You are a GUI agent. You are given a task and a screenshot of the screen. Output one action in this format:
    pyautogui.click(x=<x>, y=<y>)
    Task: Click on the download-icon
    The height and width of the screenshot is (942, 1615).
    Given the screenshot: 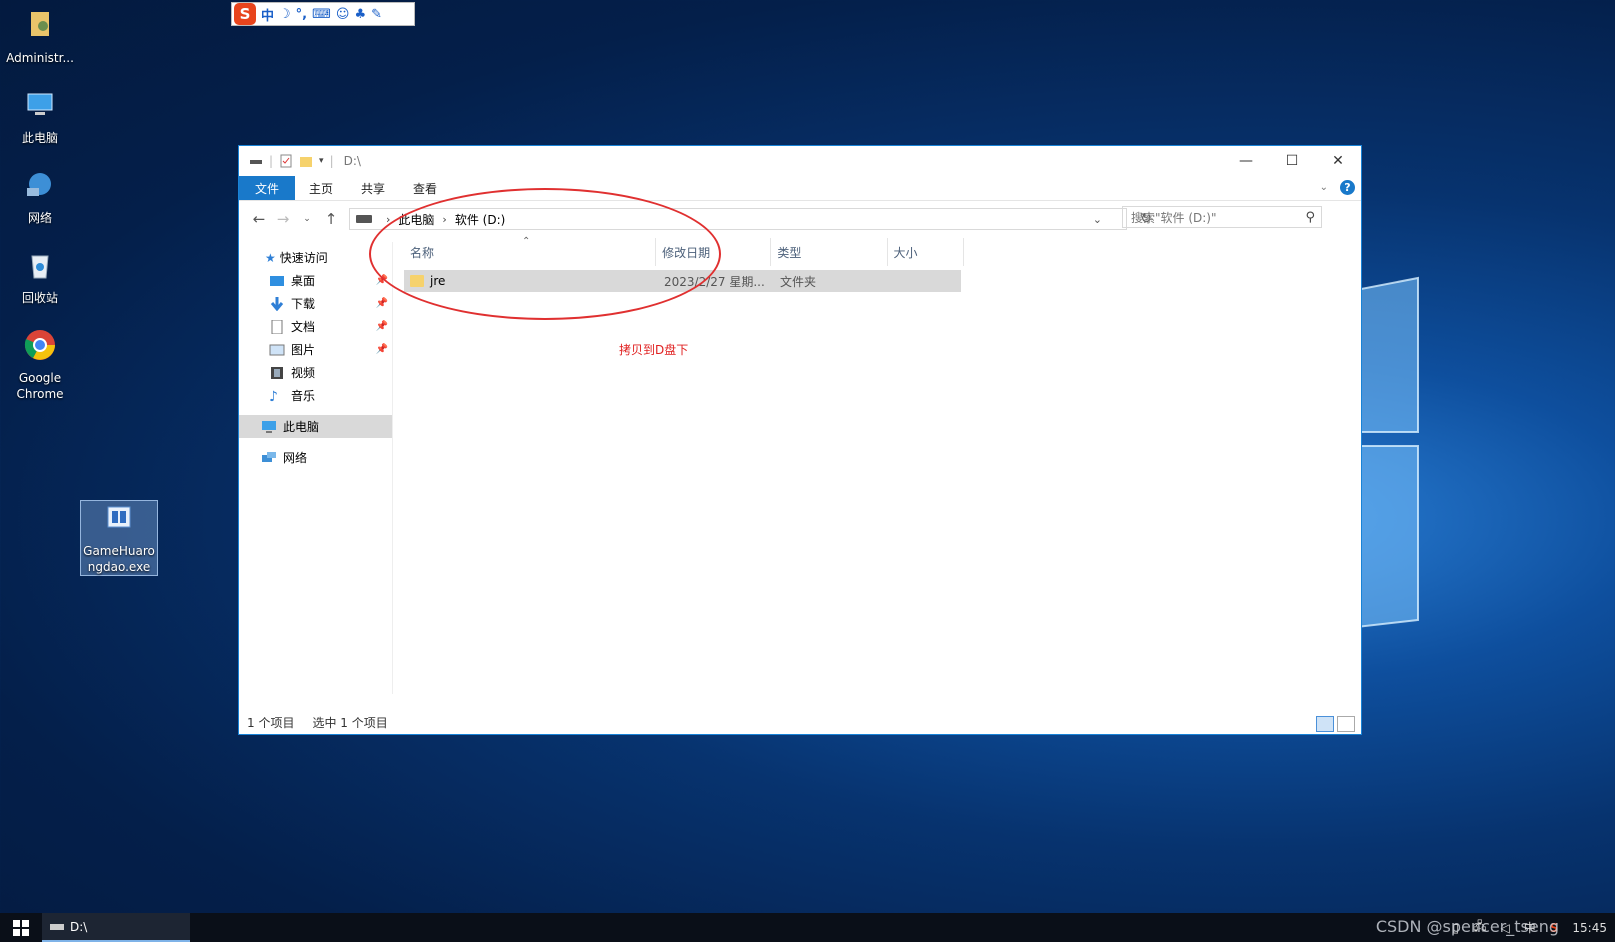 What is the action you would take?
    pyautogui.click(x=277, y=303)
    